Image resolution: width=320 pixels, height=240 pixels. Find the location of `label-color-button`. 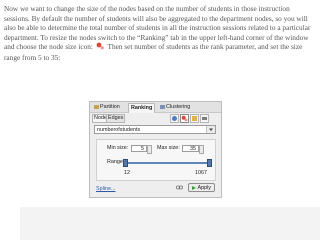

label-color-button is located at coordinates (194, 118).